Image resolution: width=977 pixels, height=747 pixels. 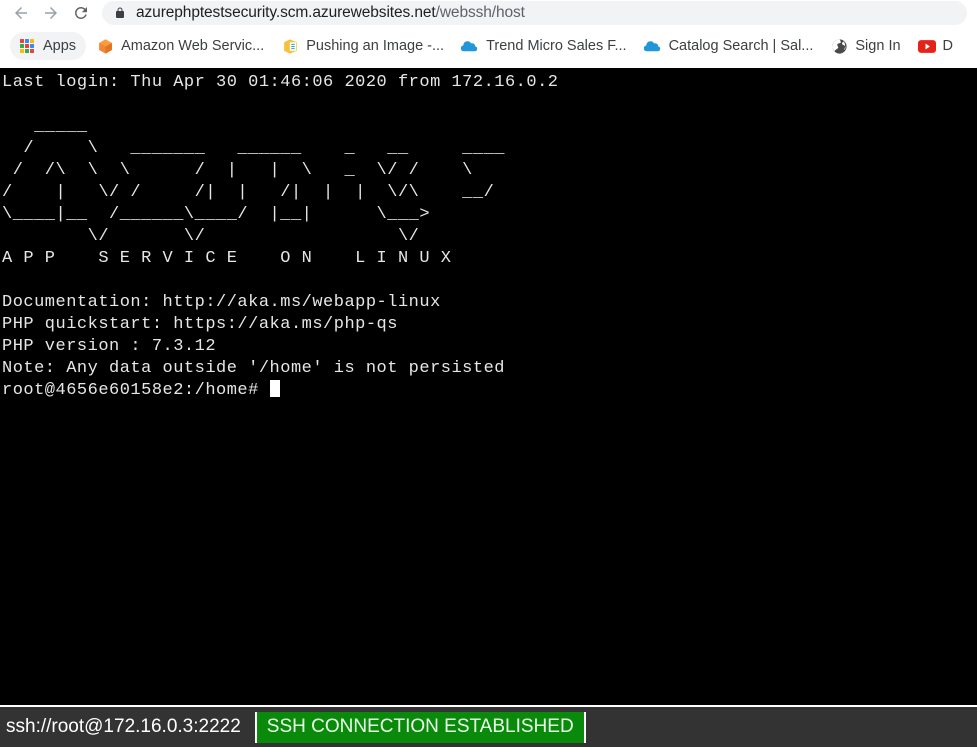 I want to click on lock-icon, so click(x=120, y=13).